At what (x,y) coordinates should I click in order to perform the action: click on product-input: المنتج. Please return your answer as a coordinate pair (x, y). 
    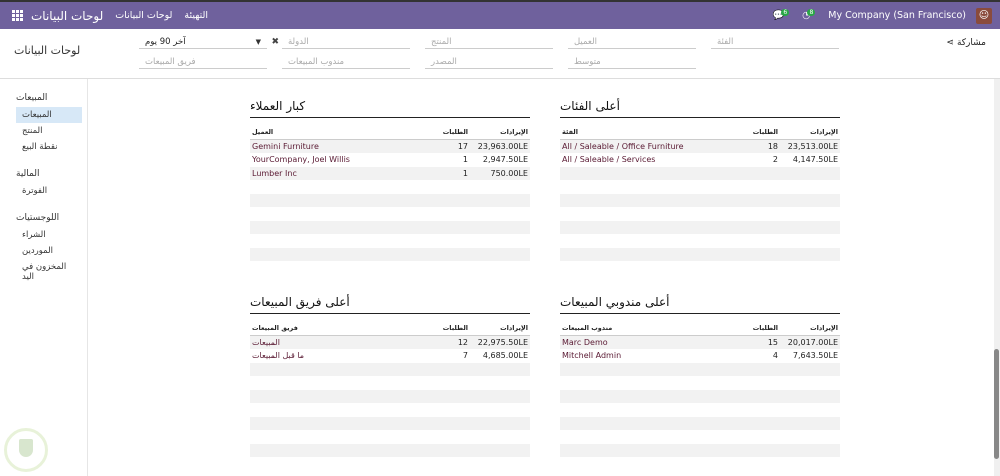
    Looking at the image, I should click on (489, 42).